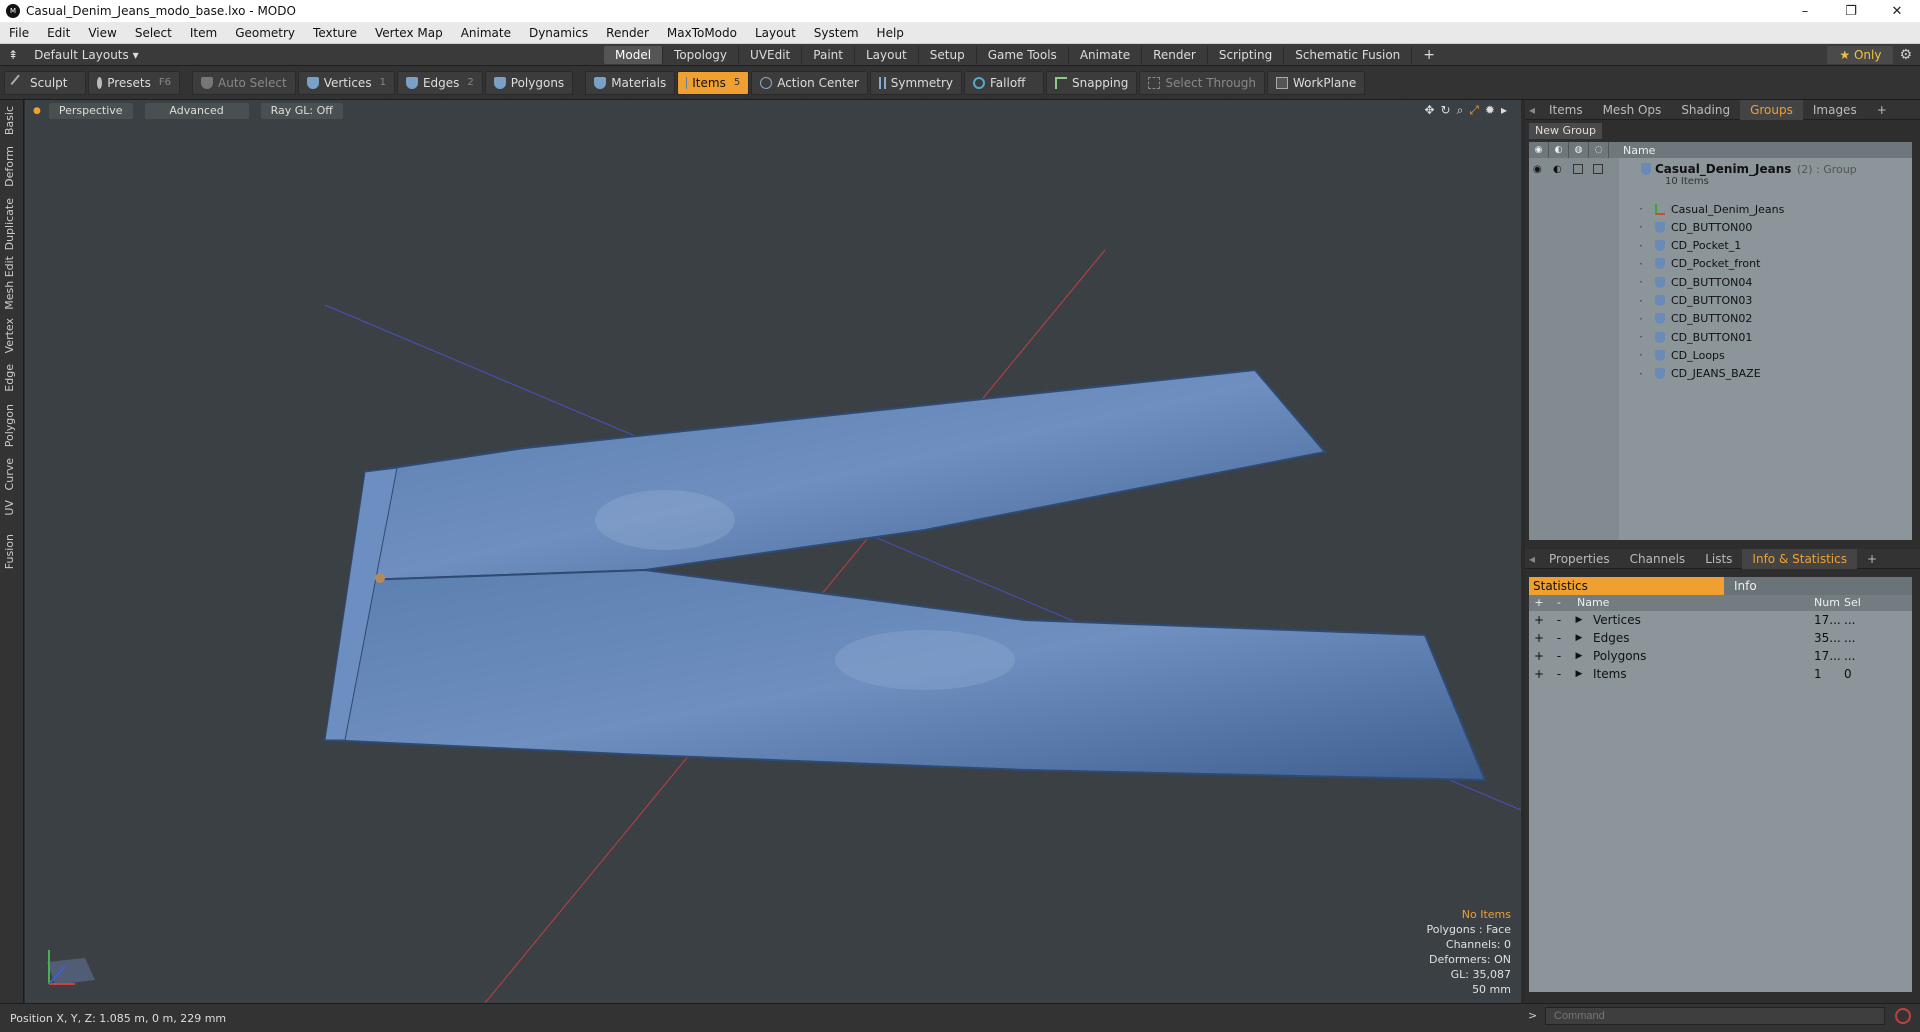 The image size is (1920, 1032). Describe the element at coordinates (19, 33) in the screenshot. I see `menu-file: File` at that location.